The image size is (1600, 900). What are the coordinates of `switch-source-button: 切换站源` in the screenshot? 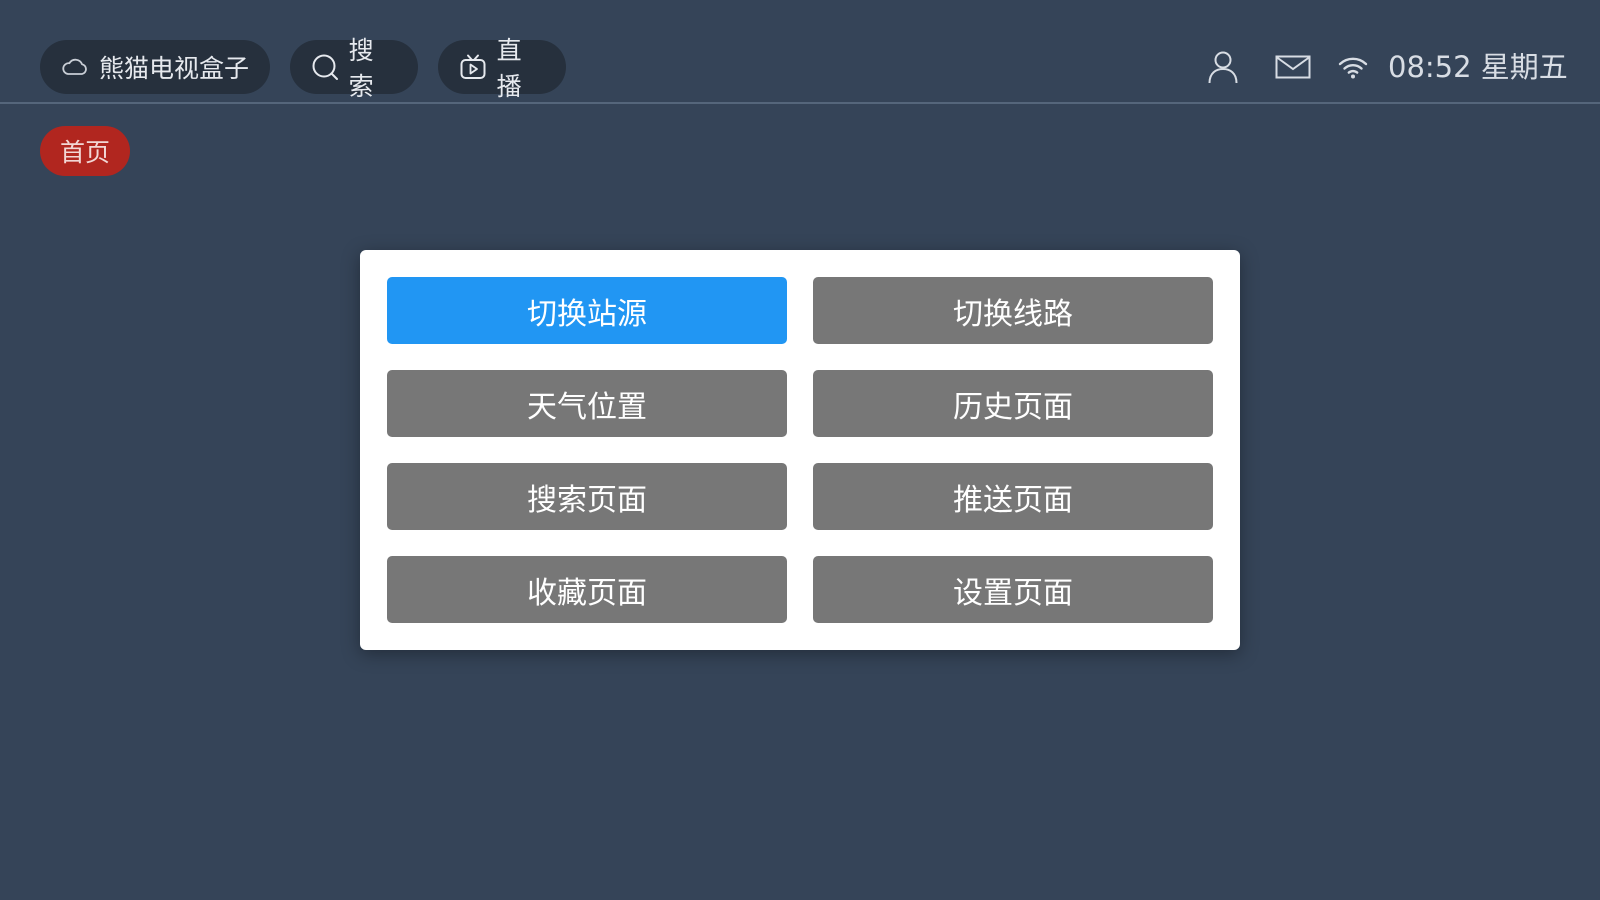 It's located at (587, 310).